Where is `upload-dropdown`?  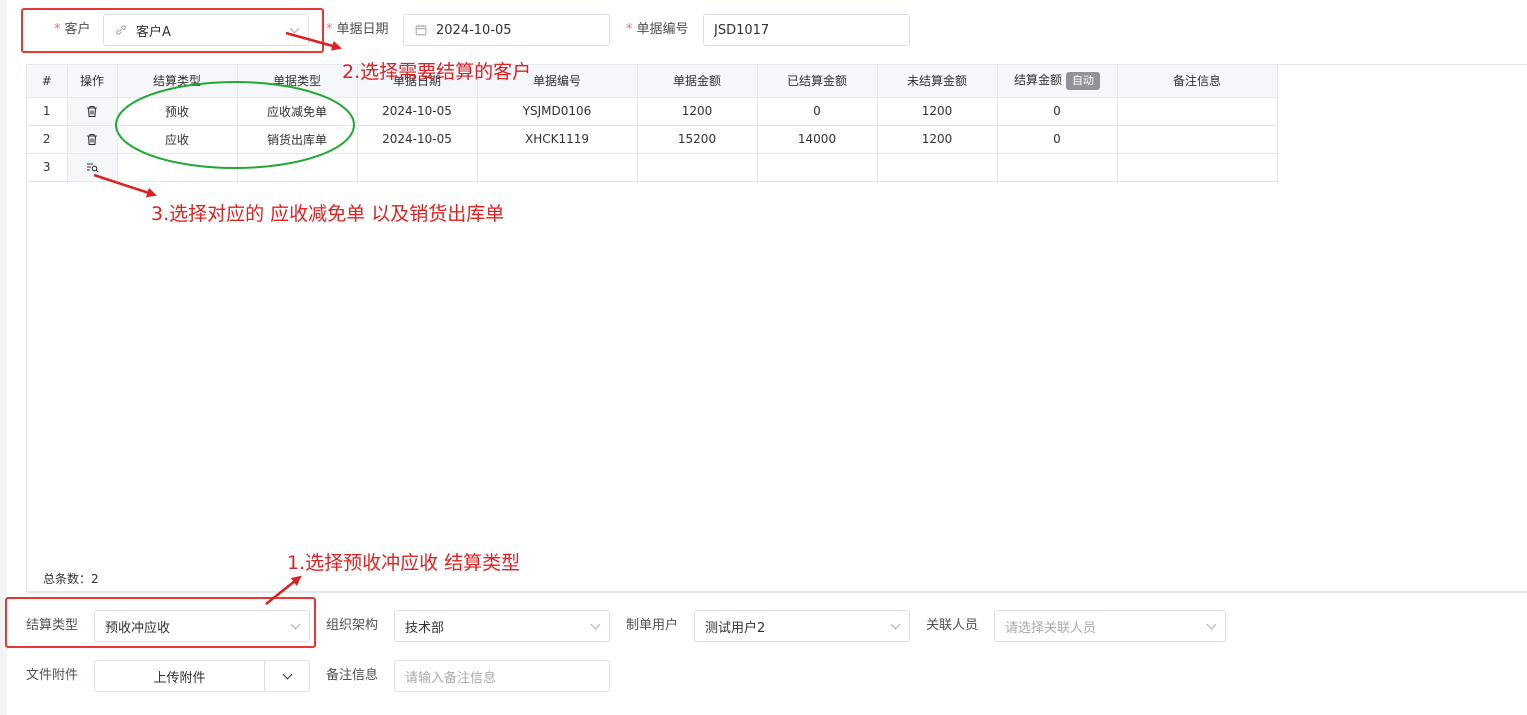
upload-dropdown is located at coordinates (287, 676).